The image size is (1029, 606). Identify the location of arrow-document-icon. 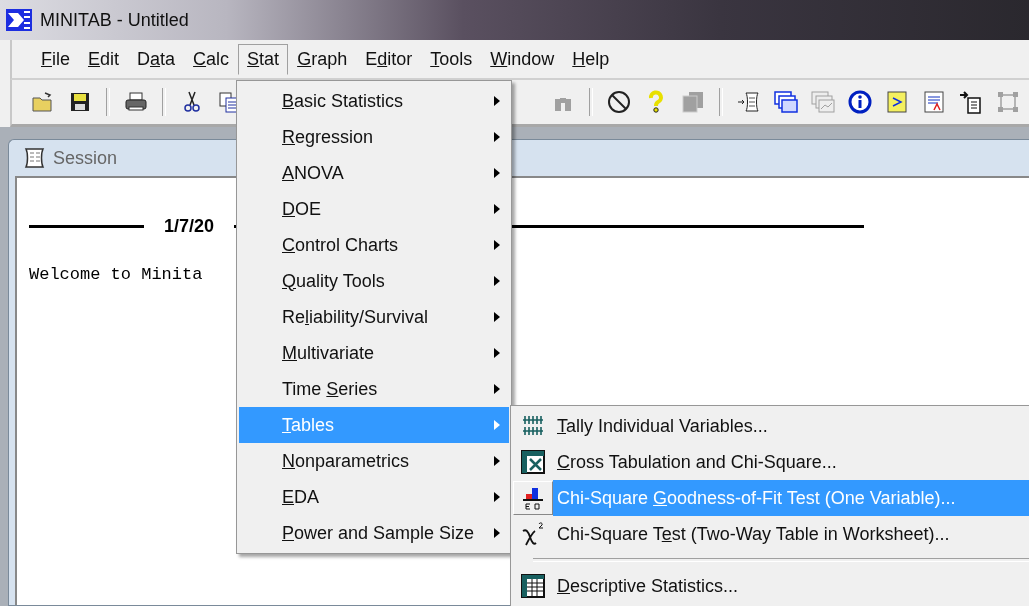
(971, 102).